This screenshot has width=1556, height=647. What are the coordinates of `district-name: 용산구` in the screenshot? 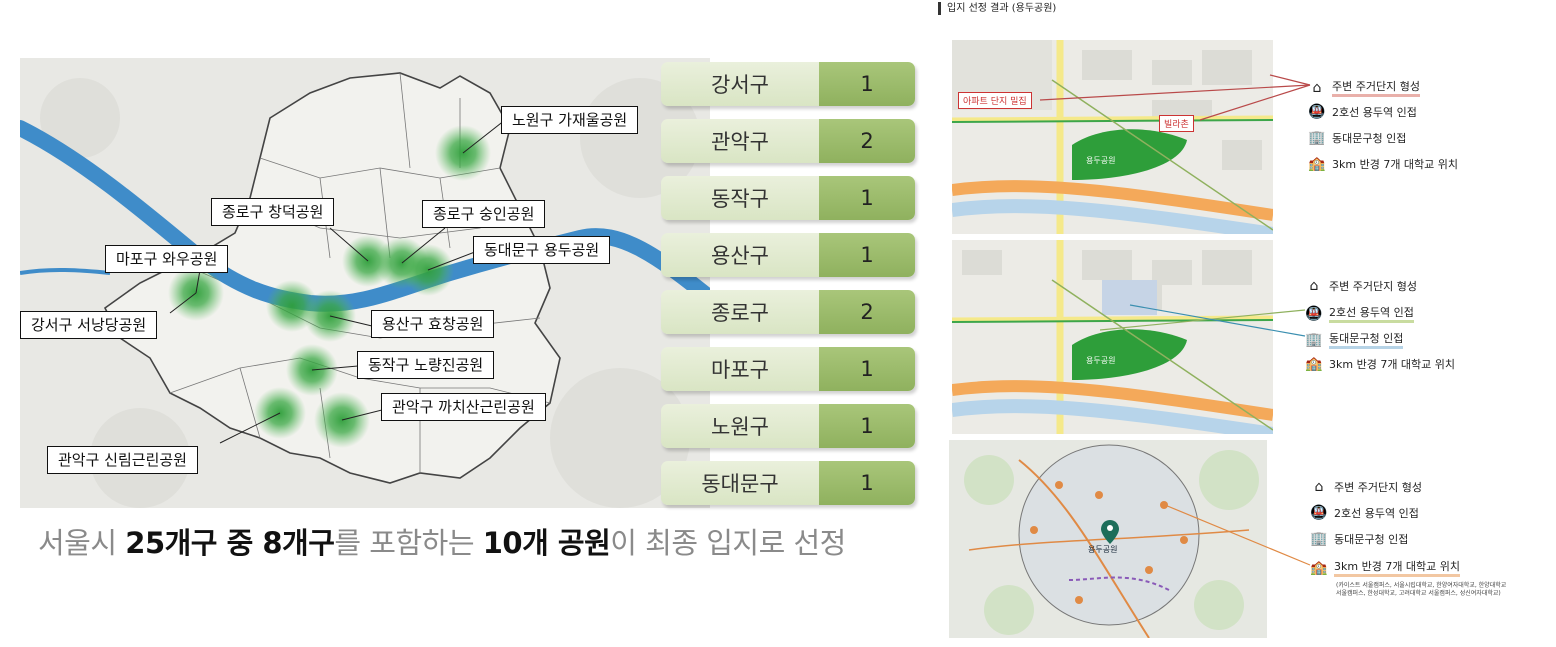 It's located at (740, 255).